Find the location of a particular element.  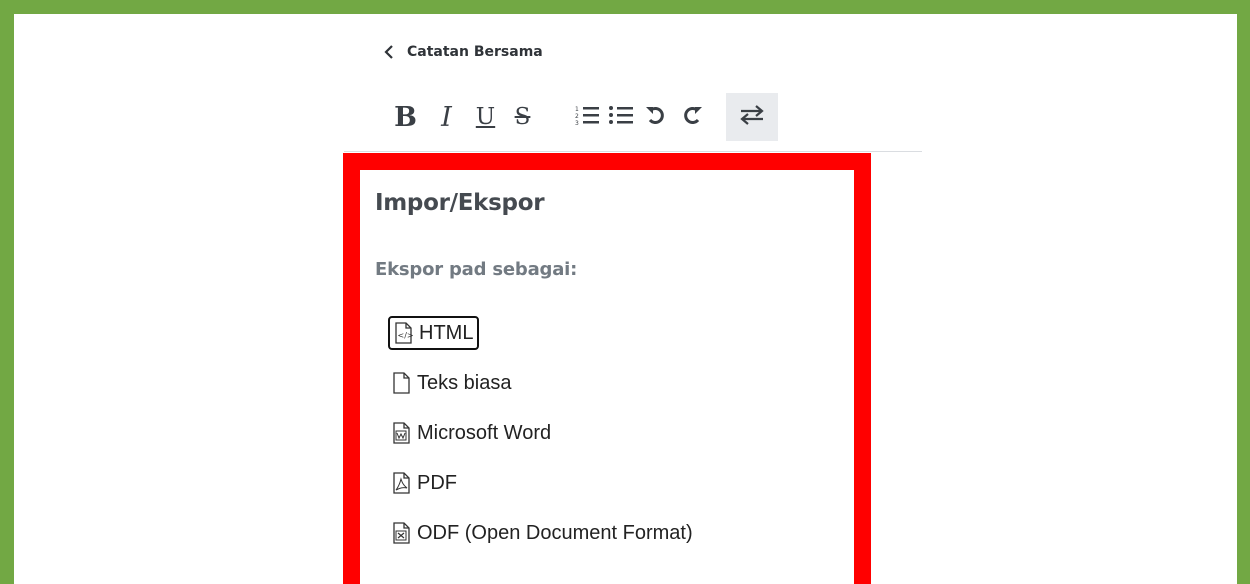

redo-button is located at coordinates (693, 117).